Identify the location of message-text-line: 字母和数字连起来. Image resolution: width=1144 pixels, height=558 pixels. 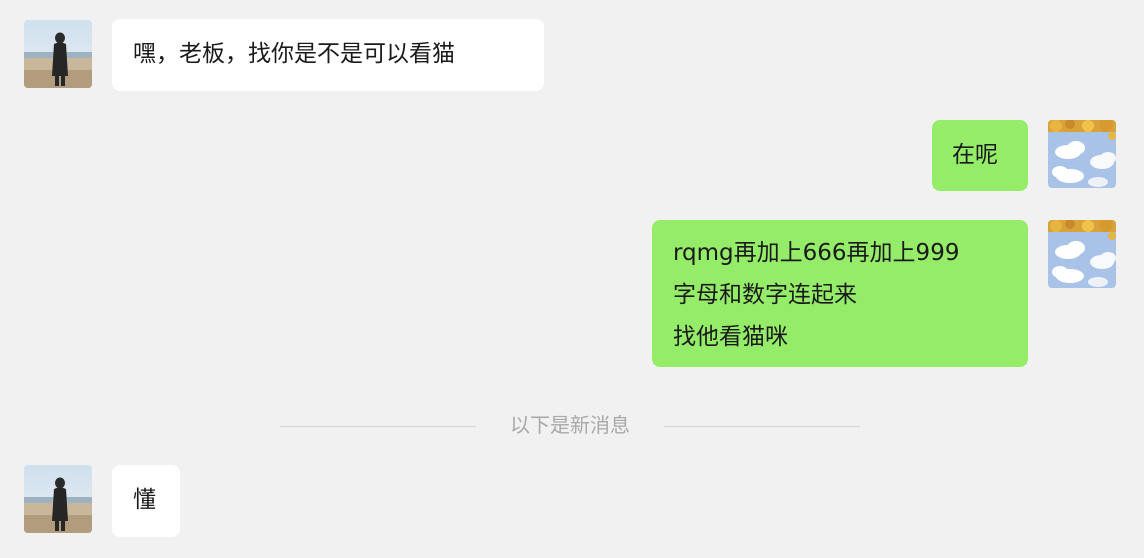
(765, 295).